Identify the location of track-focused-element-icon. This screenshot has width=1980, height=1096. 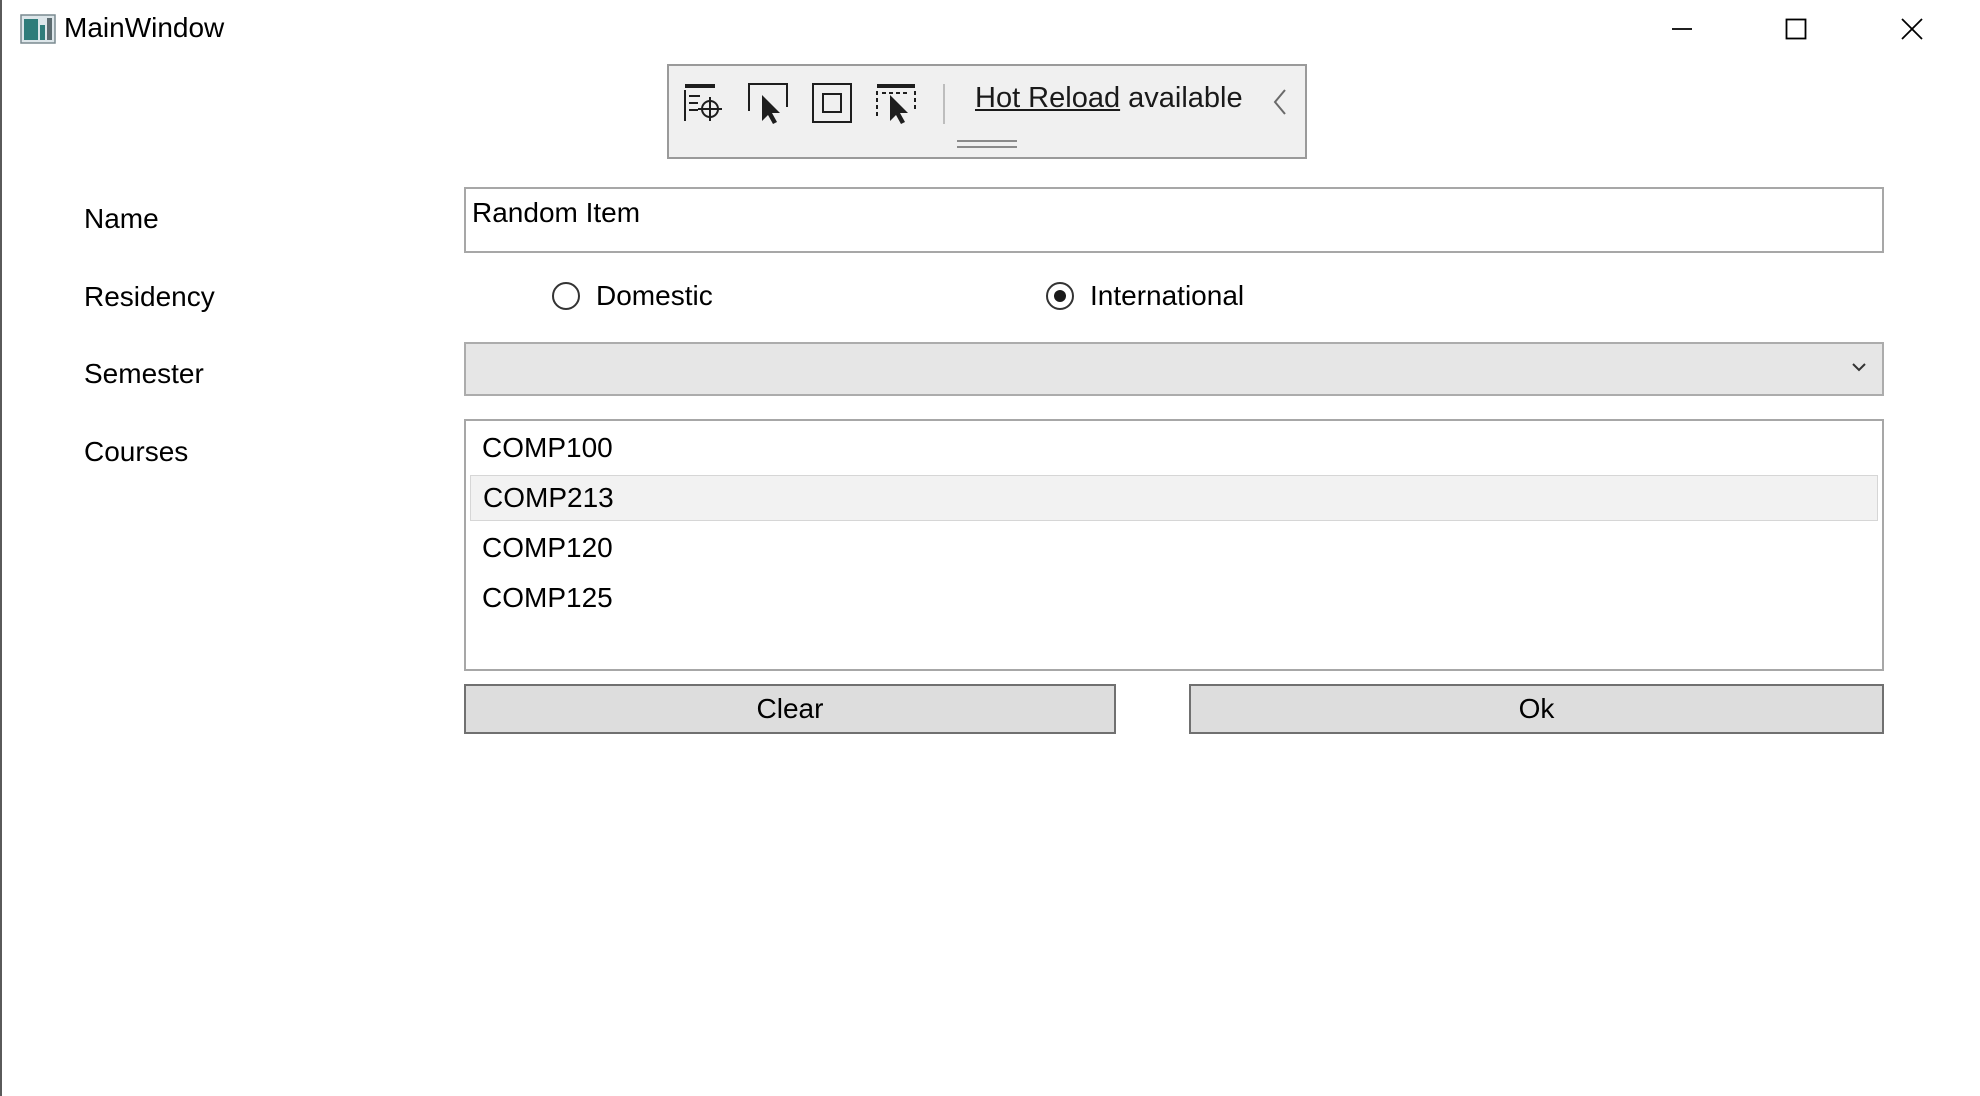
(896, 104).